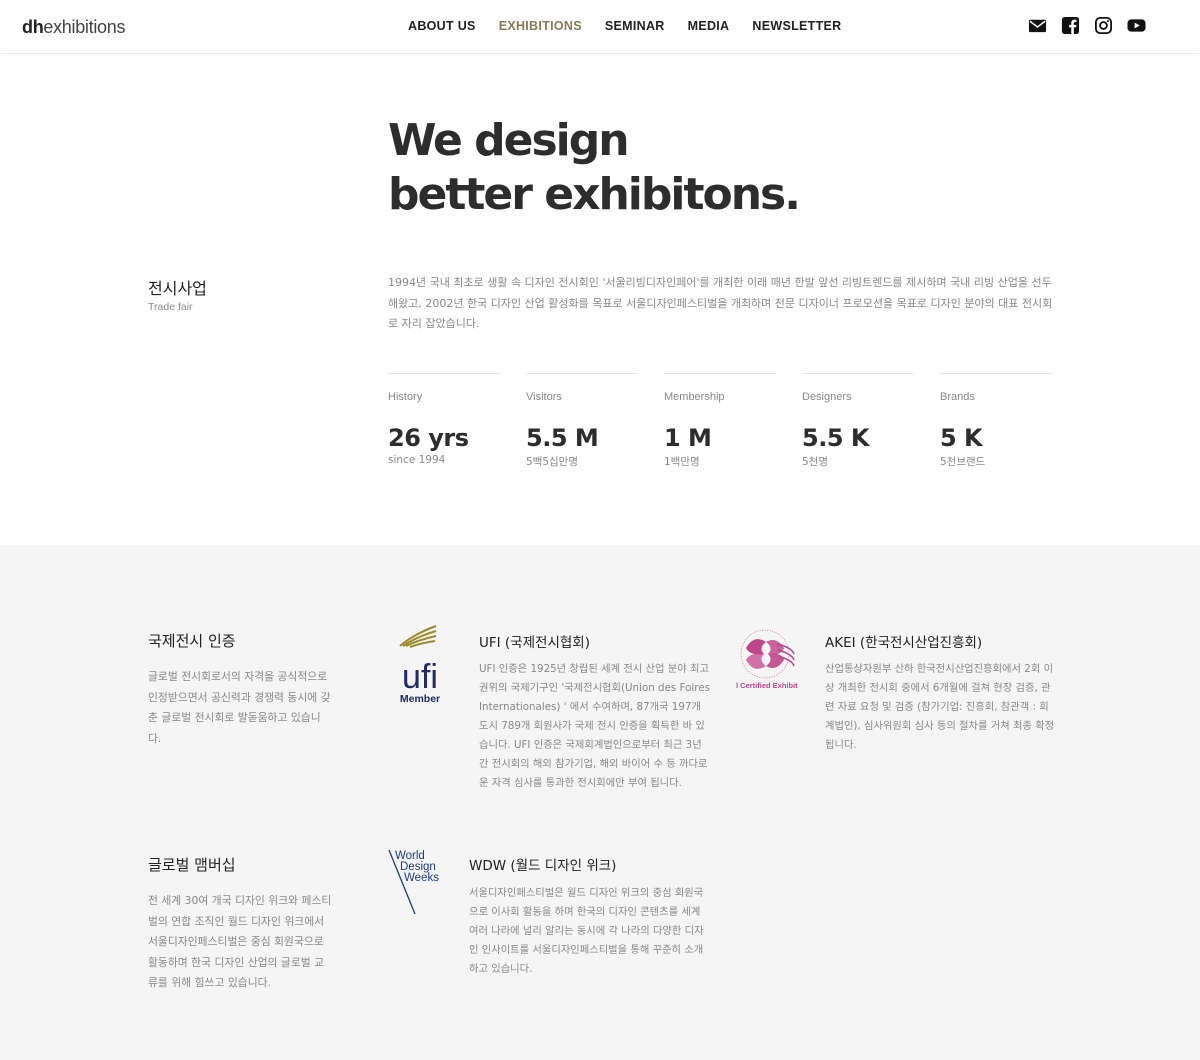  Describe the element at coordinates (582, 421) in the screenshot. I see `stat-visitors: Visitors 5.5 M 5백5십만명` at that location.